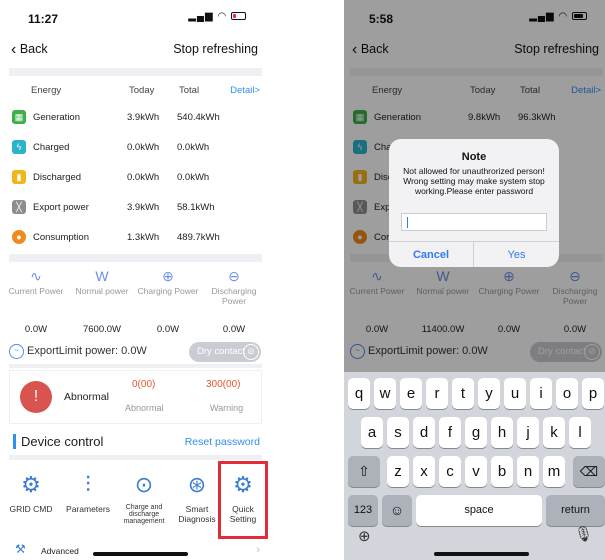 This screenshot has width=605, height=560. I want to click on charge-management-icon: ⊙, so click(144, 484).